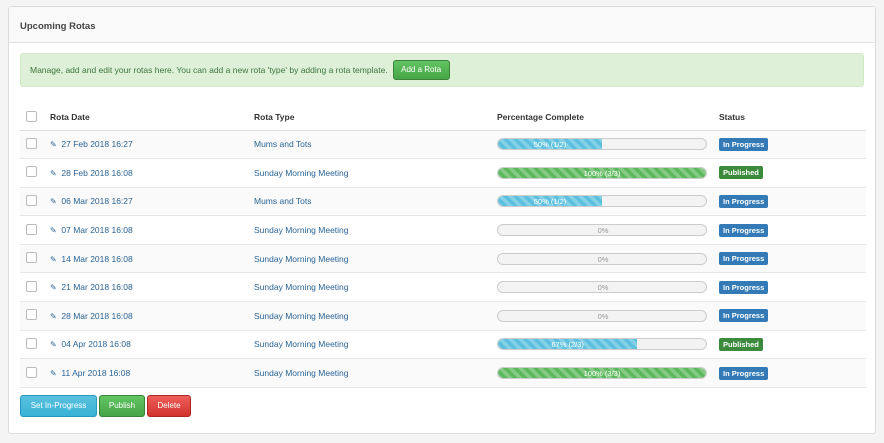 The width and height of the screenshot is (884, 443). I want to click on header-rota-date: Rota Date, so click(147, 118).